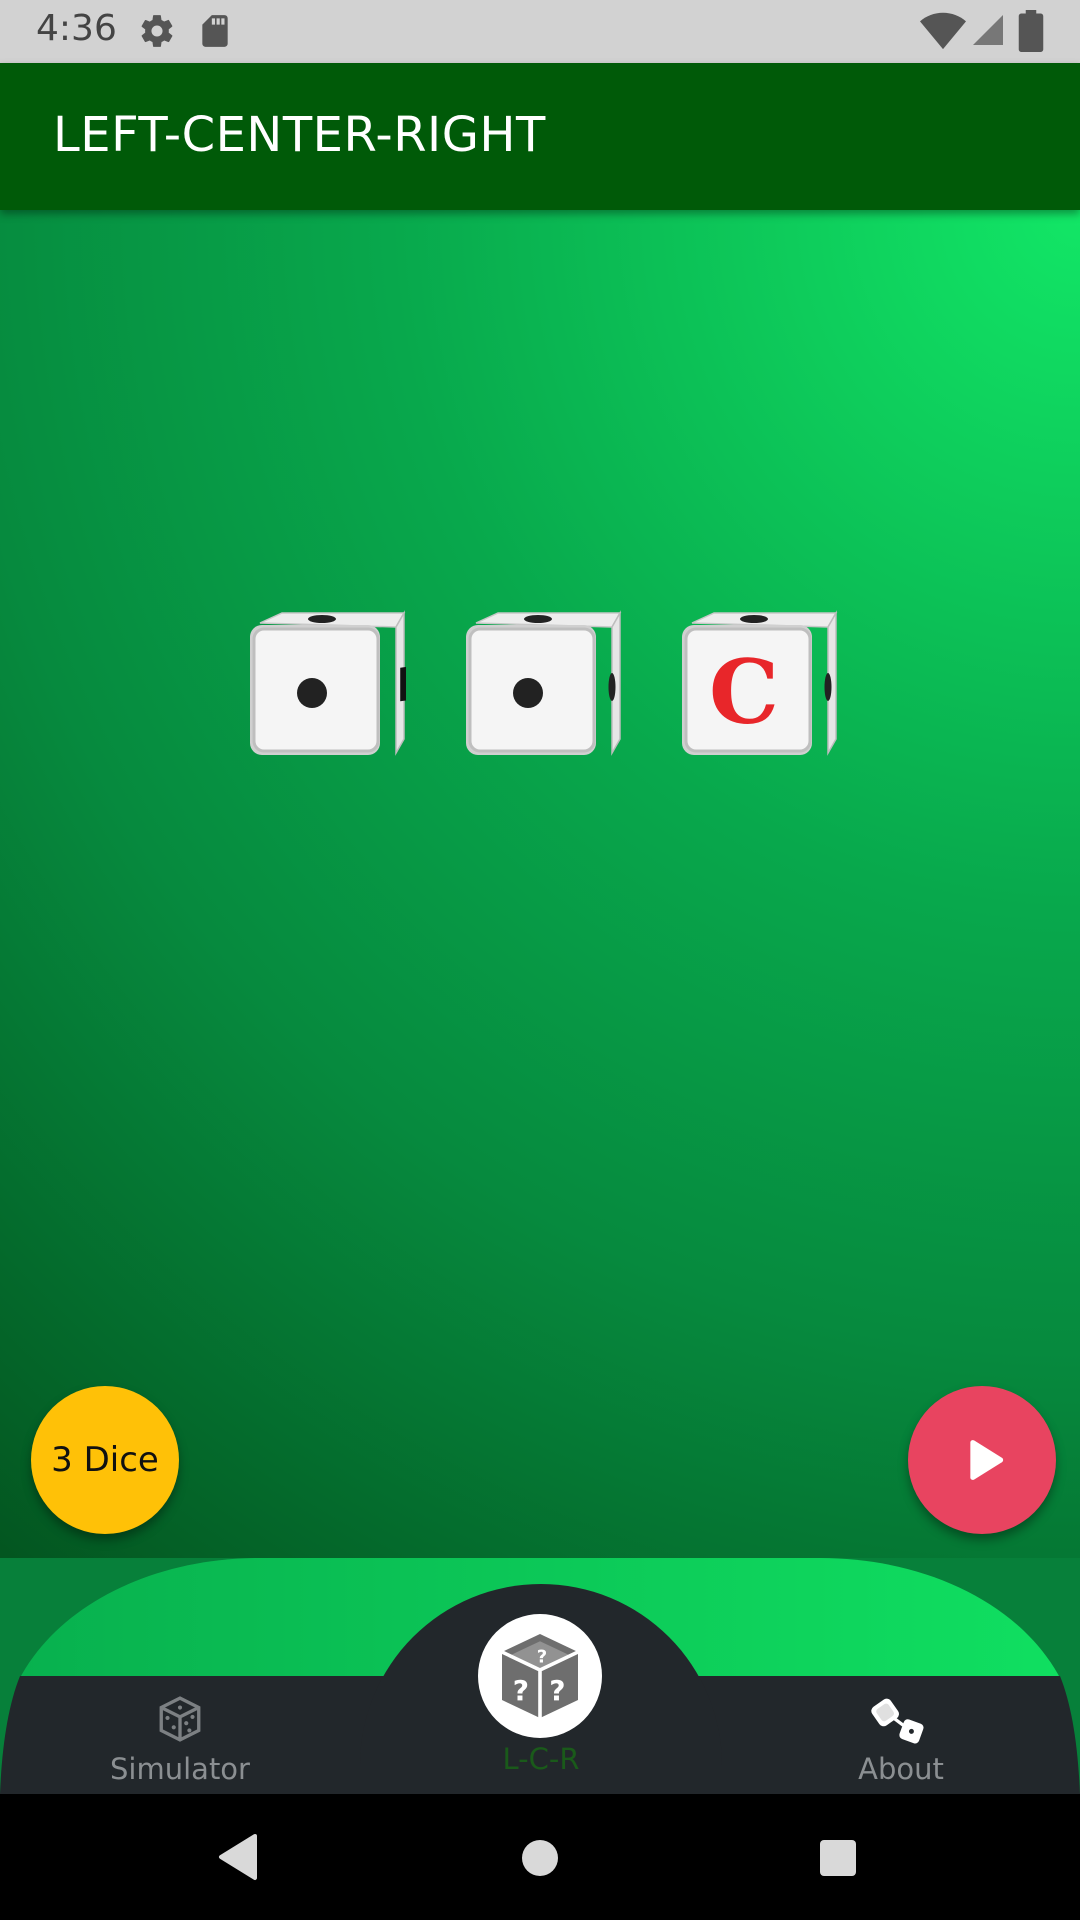 Image resolution: width=1080 pixels, height=1920 pixels. I want to click on recents-icon, so click(838, 1858).